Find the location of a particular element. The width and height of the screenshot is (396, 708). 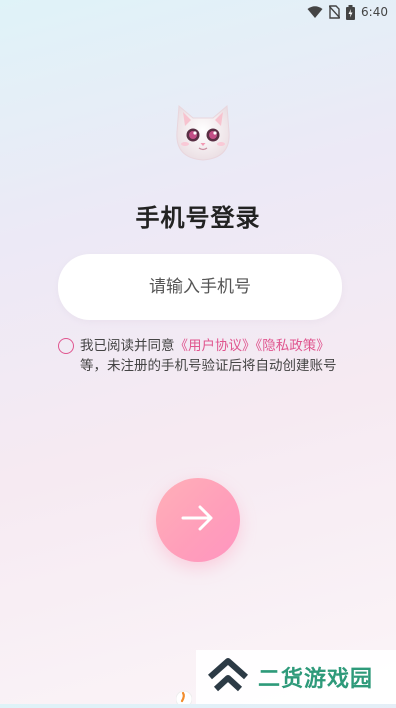

cat-mascot-icon is located at coordinates (203, 132).